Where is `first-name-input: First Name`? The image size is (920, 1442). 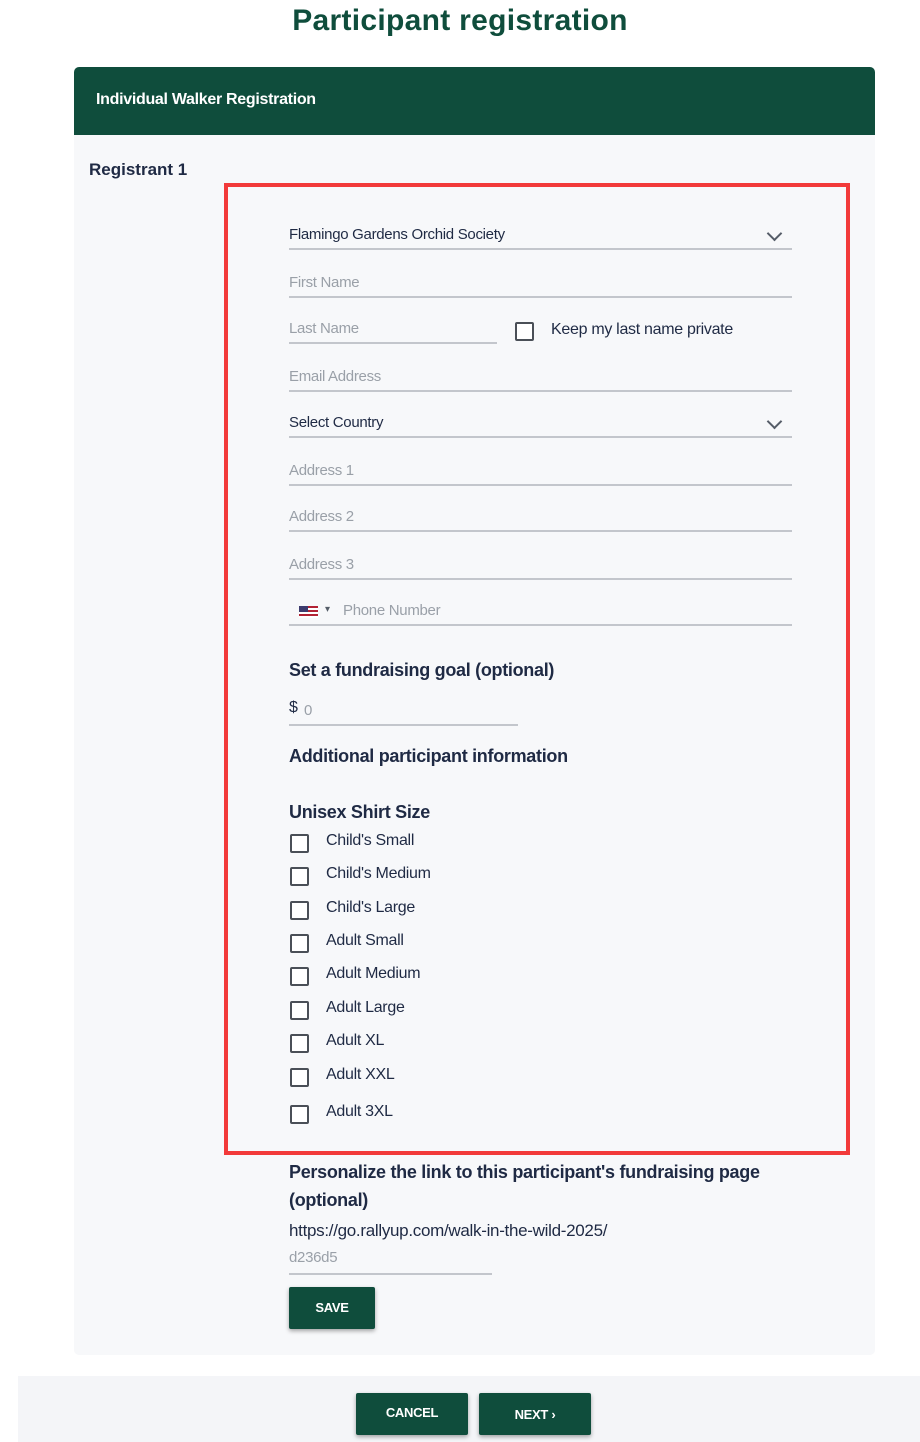 first-name-input: First Name is located at coordinates (540, 283).